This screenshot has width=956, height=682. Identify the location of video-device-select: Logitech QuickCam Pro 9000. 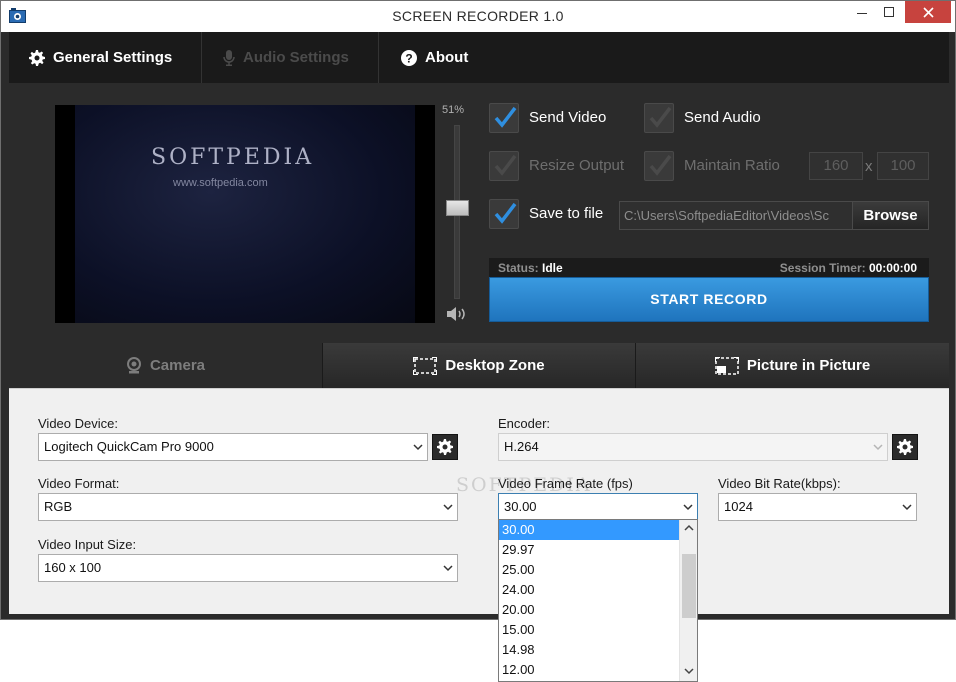
(233, 447).